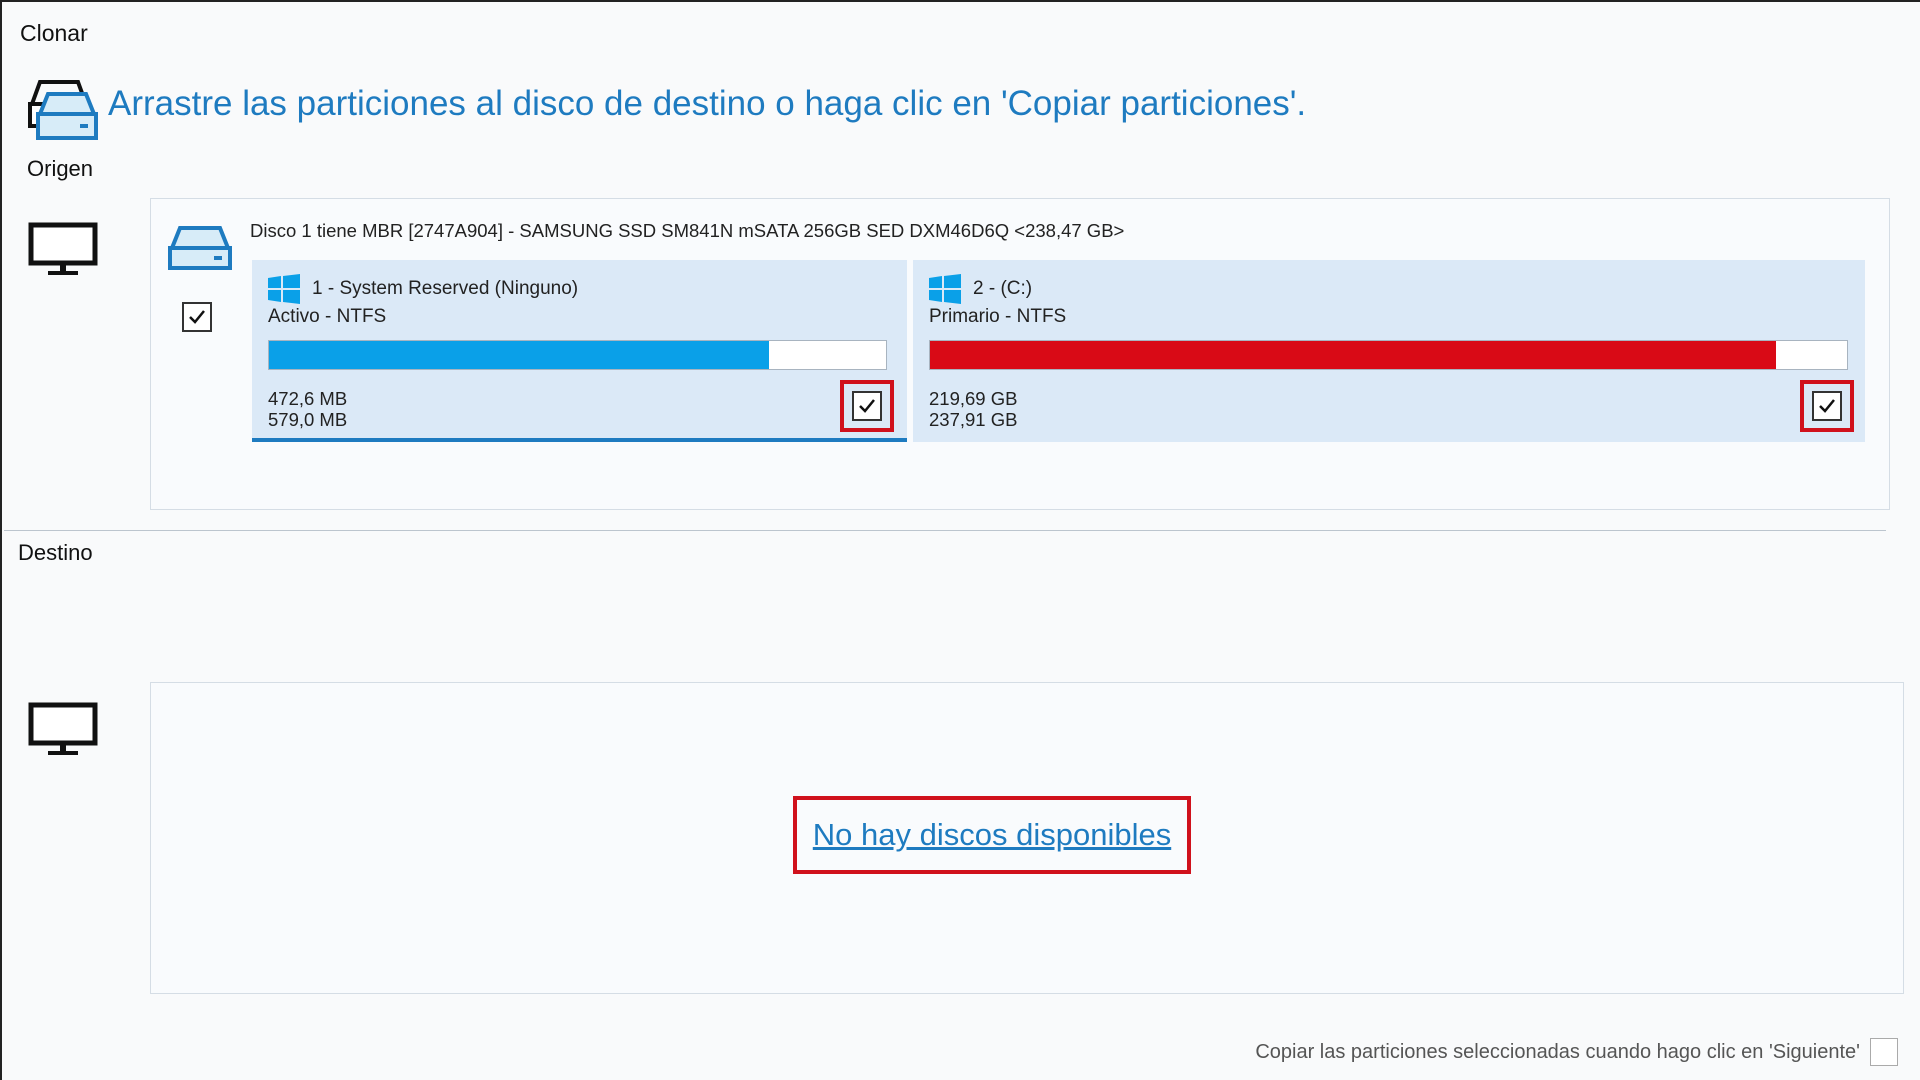  I want to click on copy-on-next-checkbox, so click(1884, 1052).